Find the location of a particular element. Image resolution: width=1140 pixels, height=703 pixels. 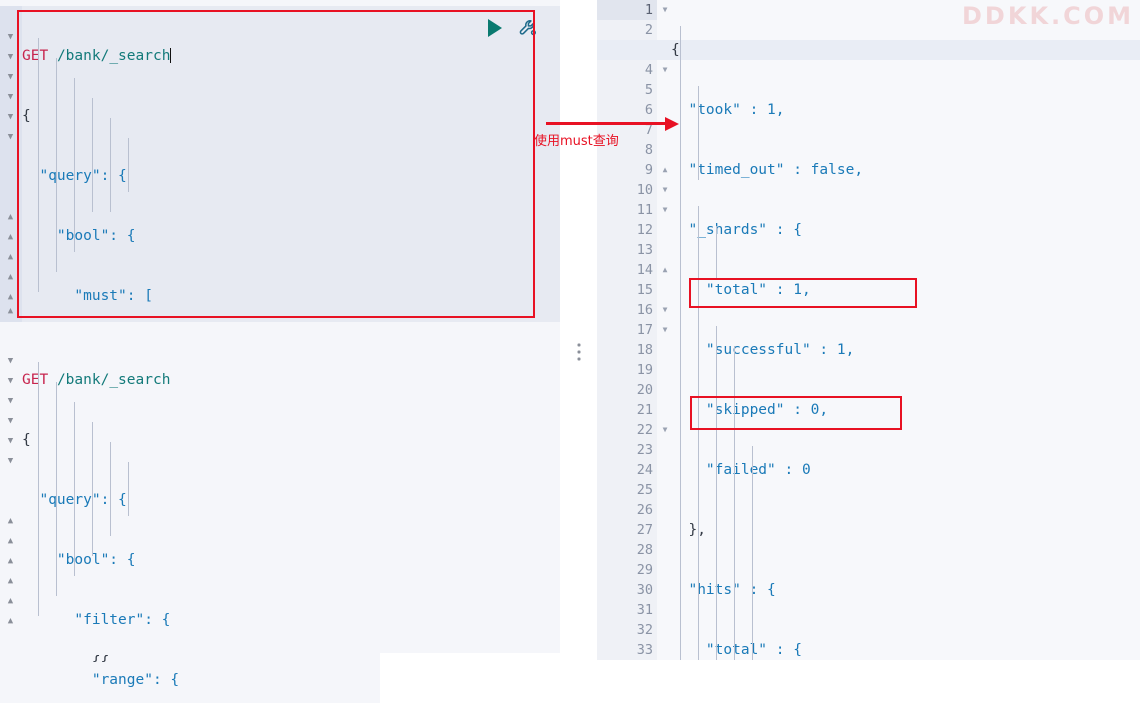

line-number: 29 is located at coordinates (627, 570).